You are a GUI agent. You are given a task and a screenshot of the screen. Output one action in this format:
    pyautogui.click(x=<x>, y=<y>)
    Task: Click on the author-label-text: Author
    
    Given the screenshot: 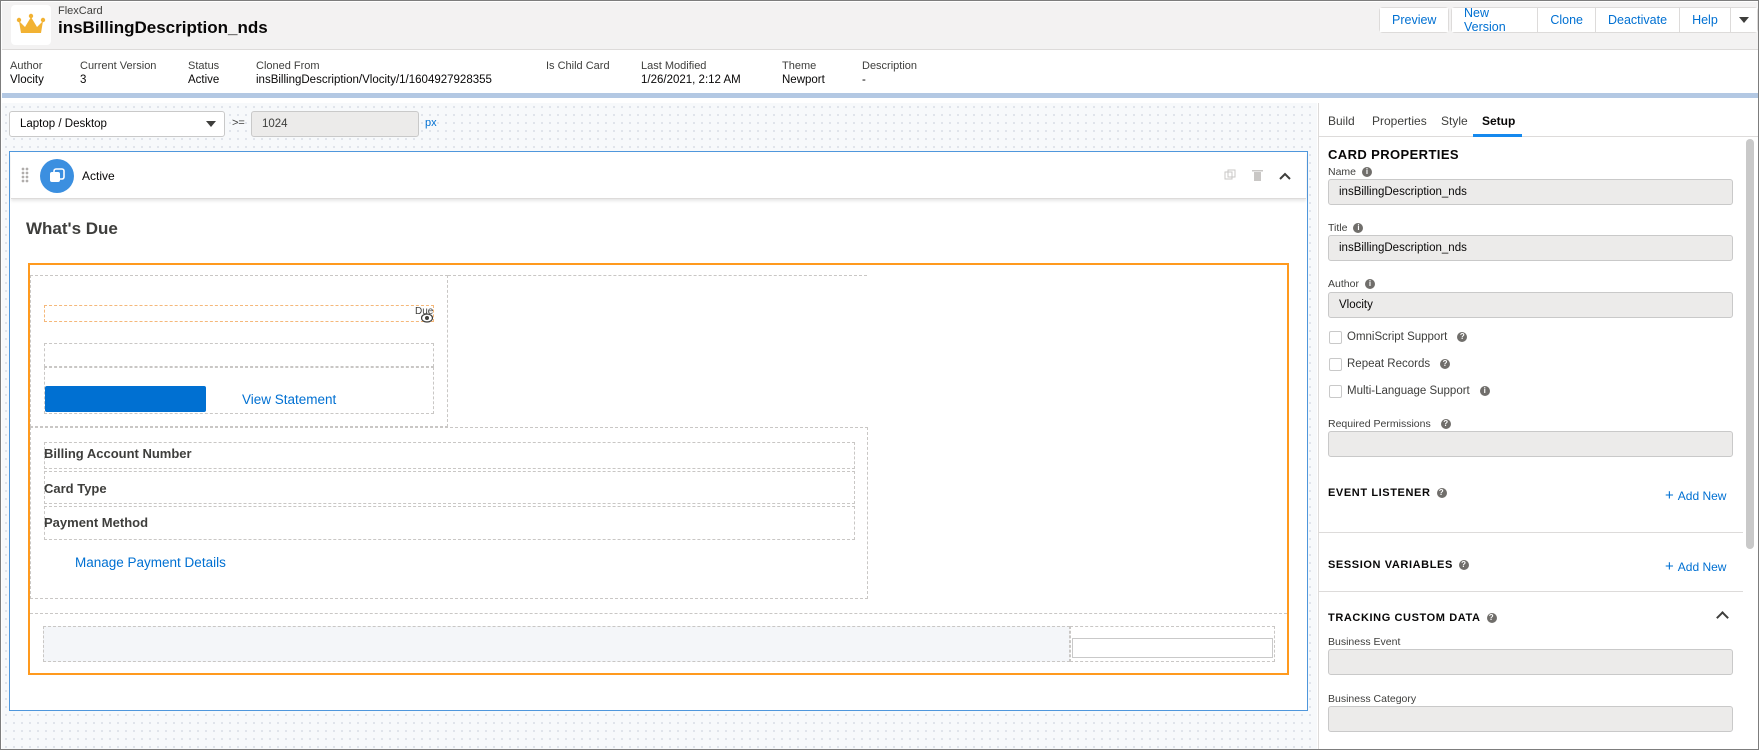 What is the action you would take?
    pyautogui.click(x=1343, y=284)
    